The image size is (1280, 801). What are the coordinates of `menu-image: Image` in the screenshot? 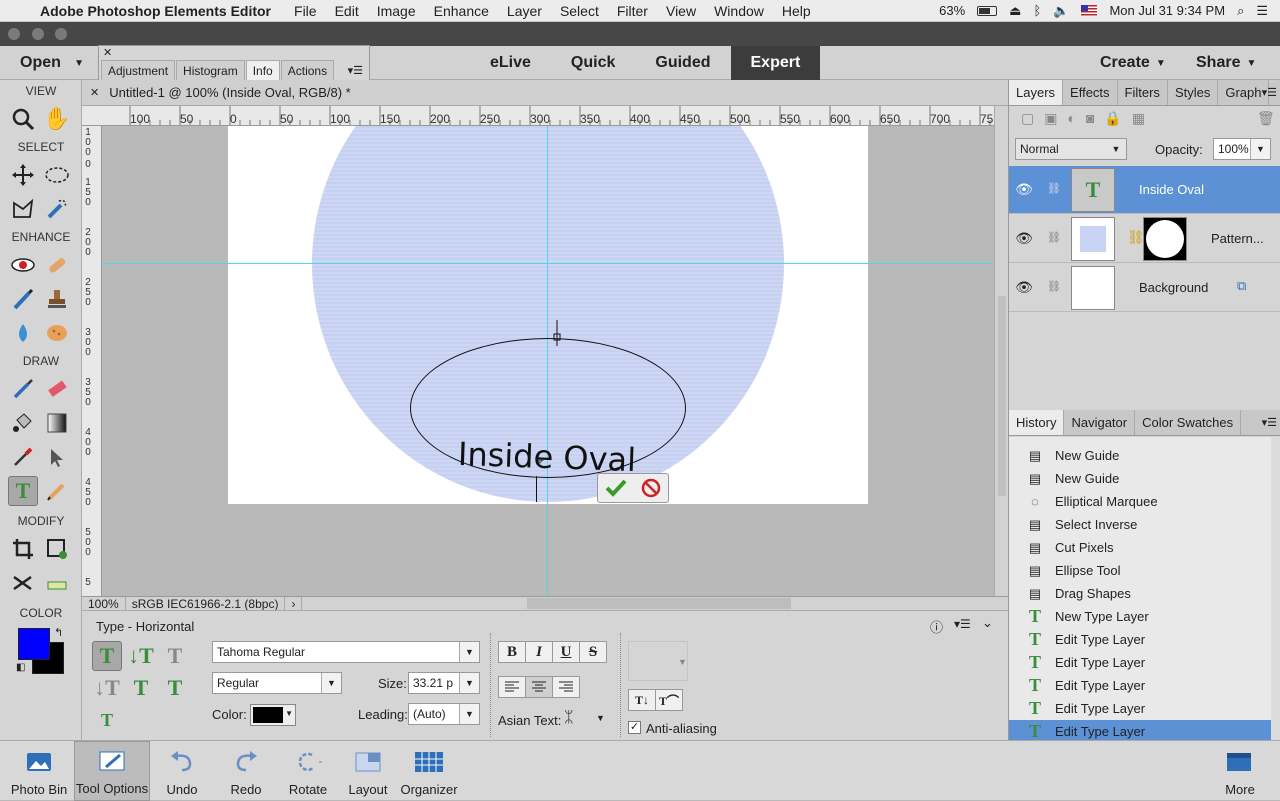 It's located at (396, 11).